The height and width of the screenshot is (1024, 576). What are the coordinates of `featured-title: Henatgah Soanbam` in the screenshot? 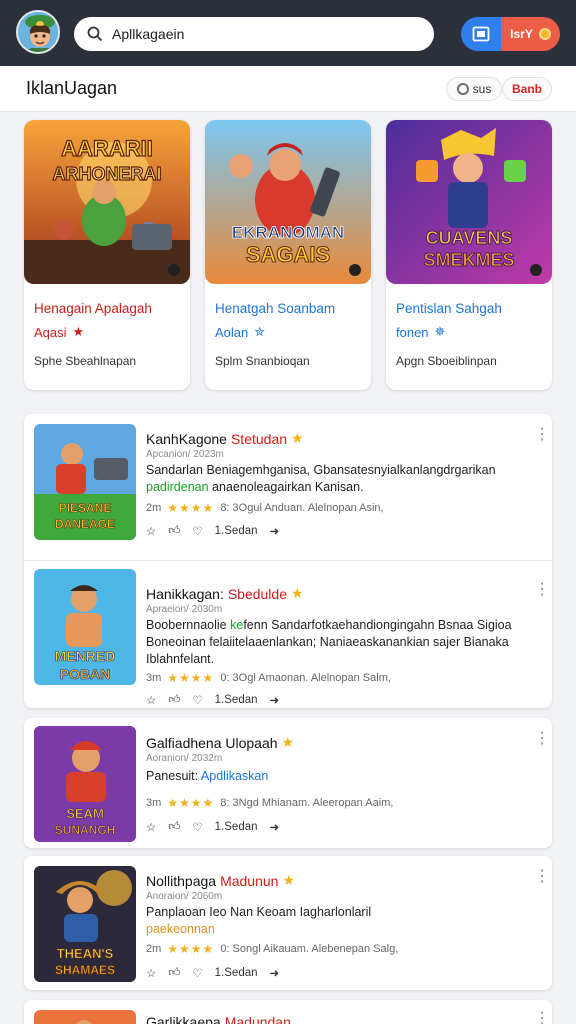 It's located at (275, 308).